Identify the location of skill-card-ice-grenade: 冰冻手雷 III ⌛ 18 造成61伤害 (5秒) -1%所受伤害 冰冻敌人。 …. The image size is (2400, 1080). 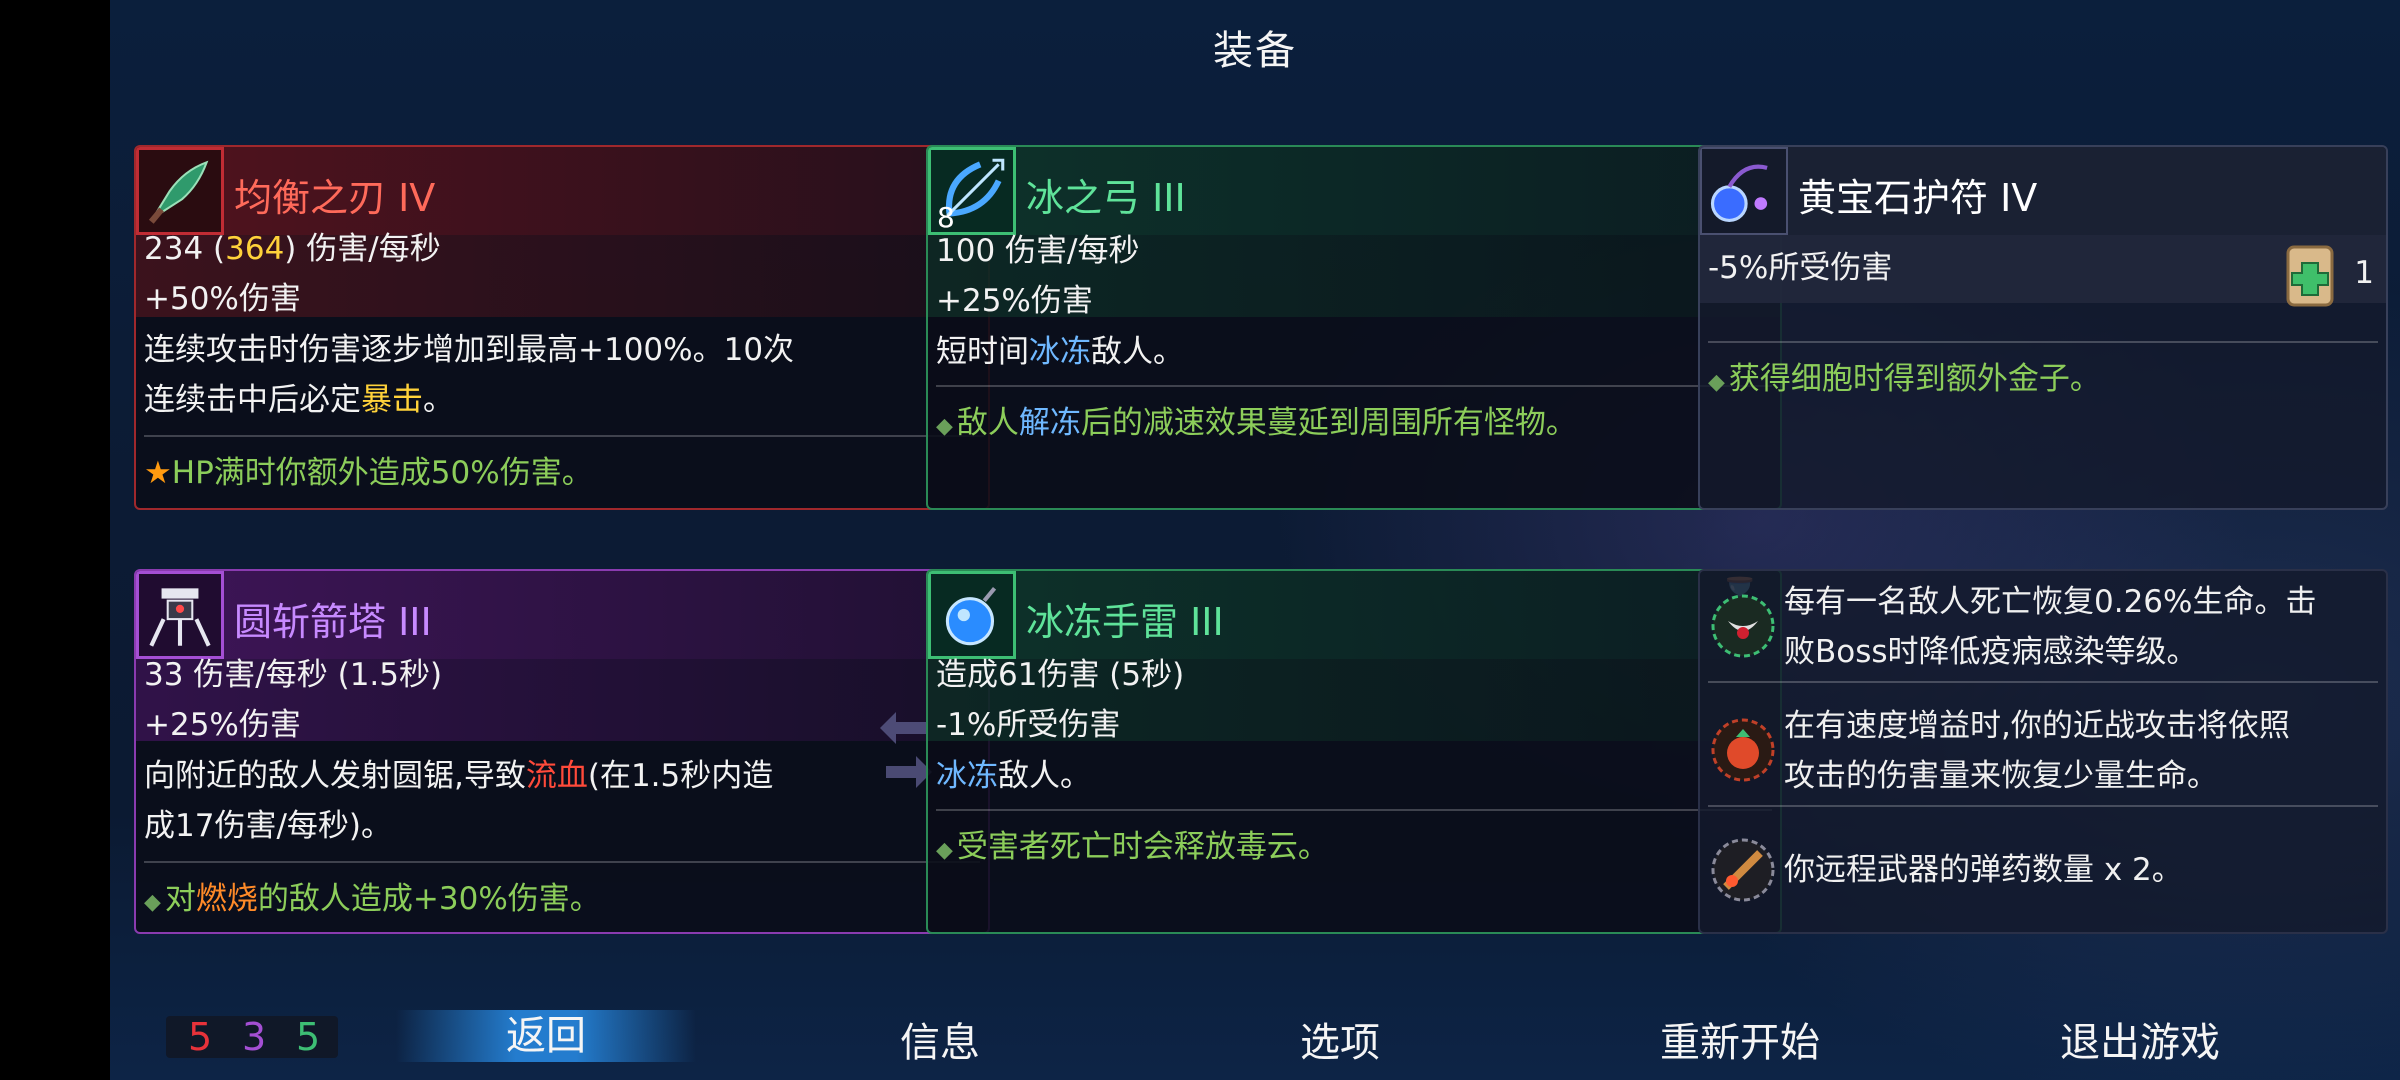
(1354, 751).